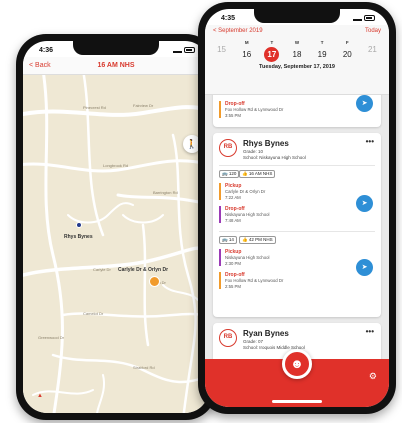  What do you see at coordinates (266, 333) in the screenshot?
I see `student-name: Ryan Bynes` at bounding box center [266, 333].